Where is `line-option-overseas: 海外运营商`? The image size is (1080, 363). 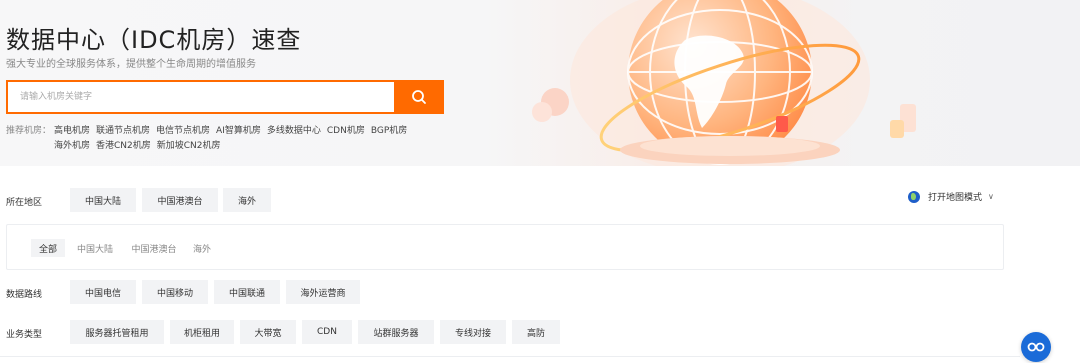 line-option-overseas: 海外运营商 is located at coordinates (323, 292).